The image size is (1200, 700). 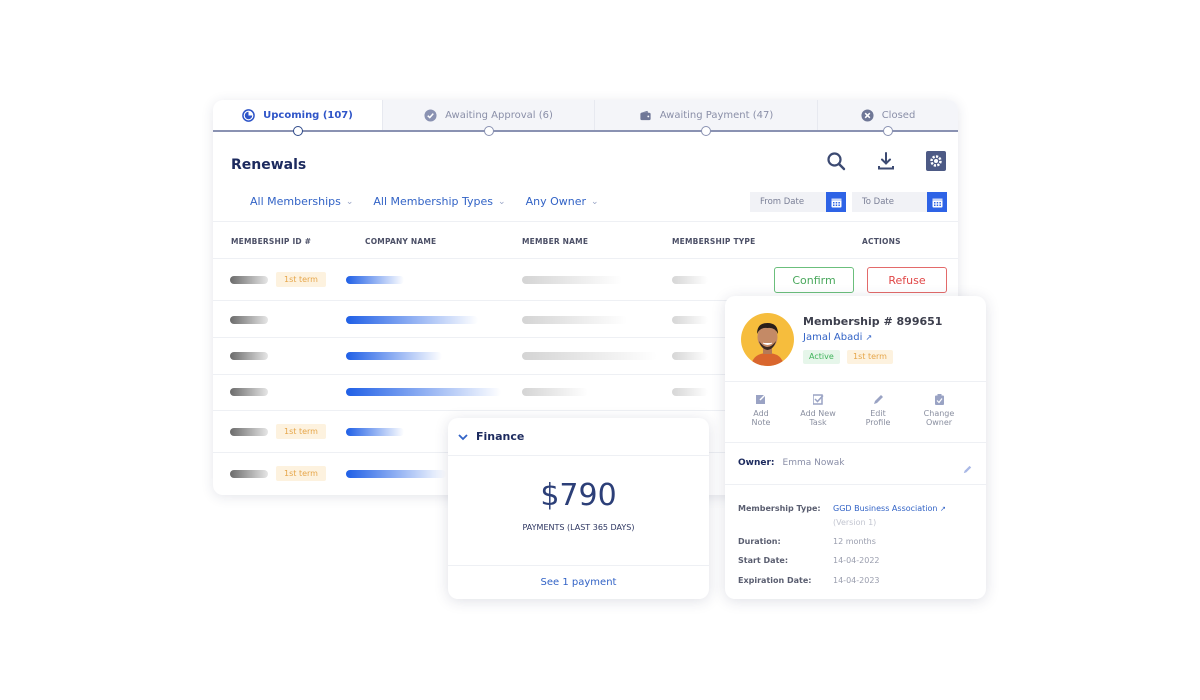 I want to click on filter-label: All Memberships, so click(x=295, y=201).